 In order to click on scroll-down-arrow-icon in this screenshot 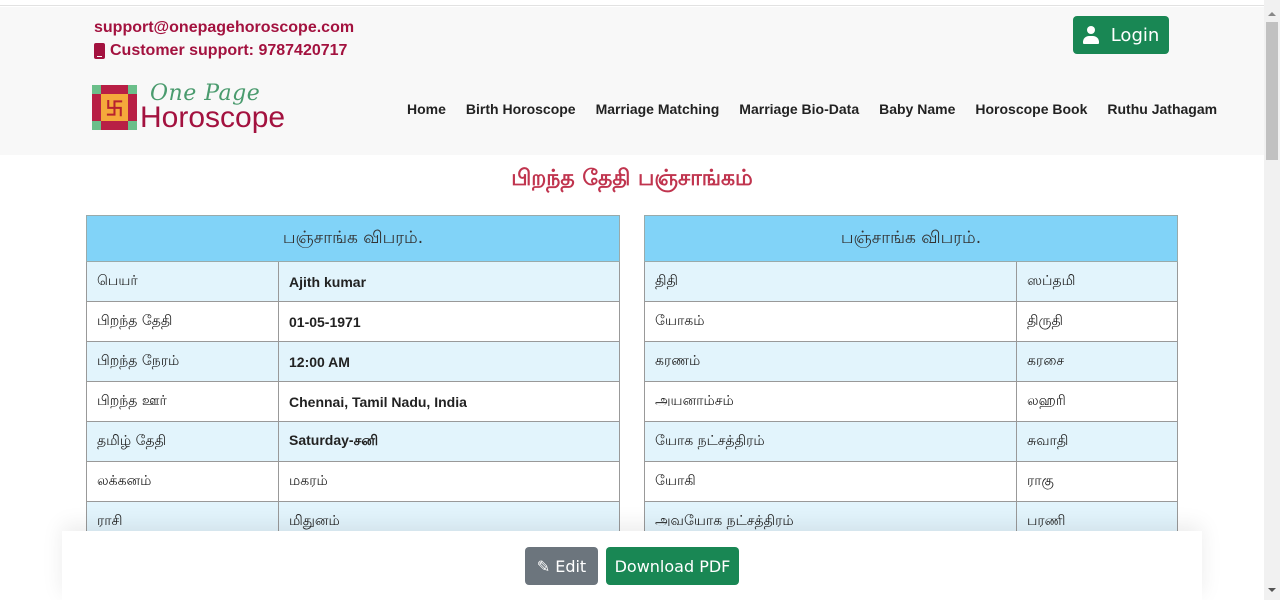, I will do `click(1272, 590)`.